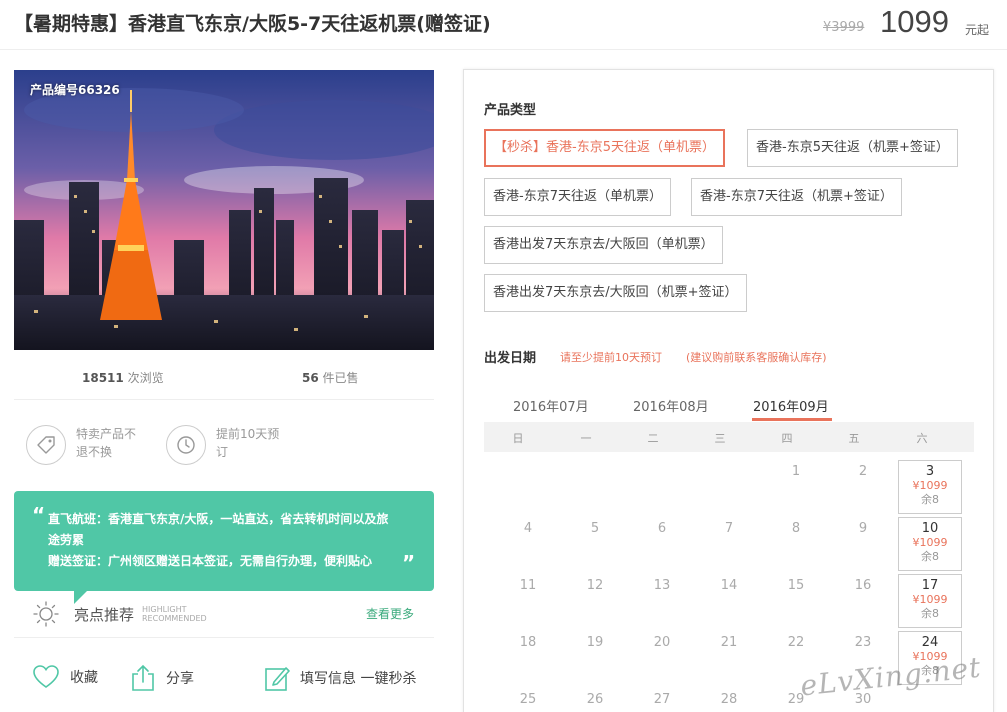  I want to click on feature-advance-booking: 提前10天预订, so click(226, 445).